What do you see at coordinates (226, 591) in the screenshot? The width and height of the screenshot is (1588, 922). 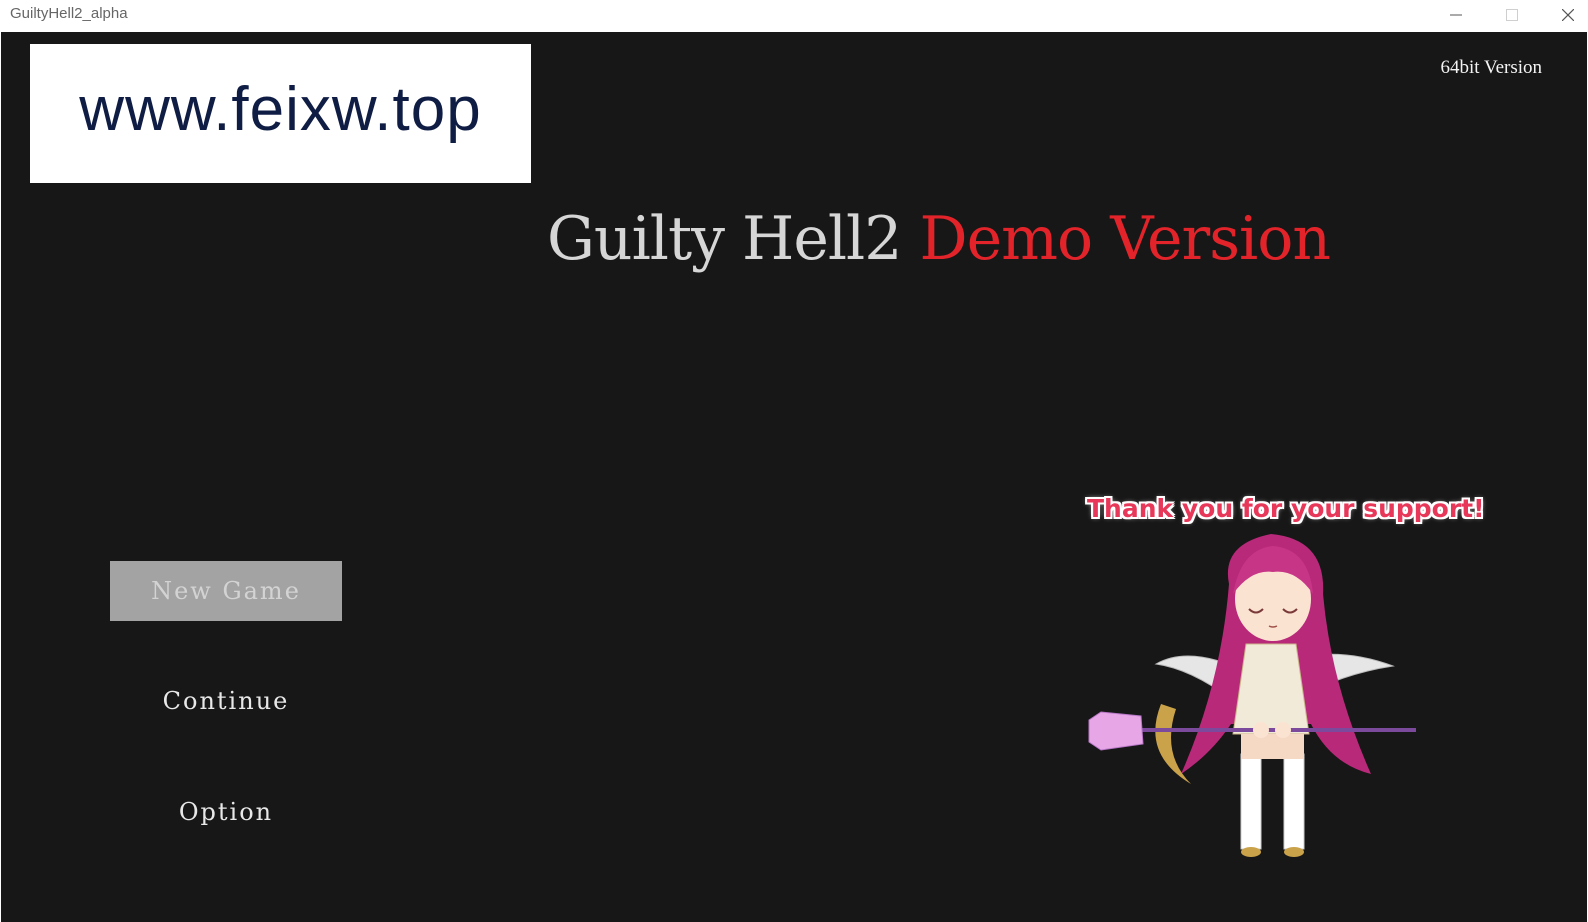 I see `new-game-button: New Game` at bounding box center [226, 591].